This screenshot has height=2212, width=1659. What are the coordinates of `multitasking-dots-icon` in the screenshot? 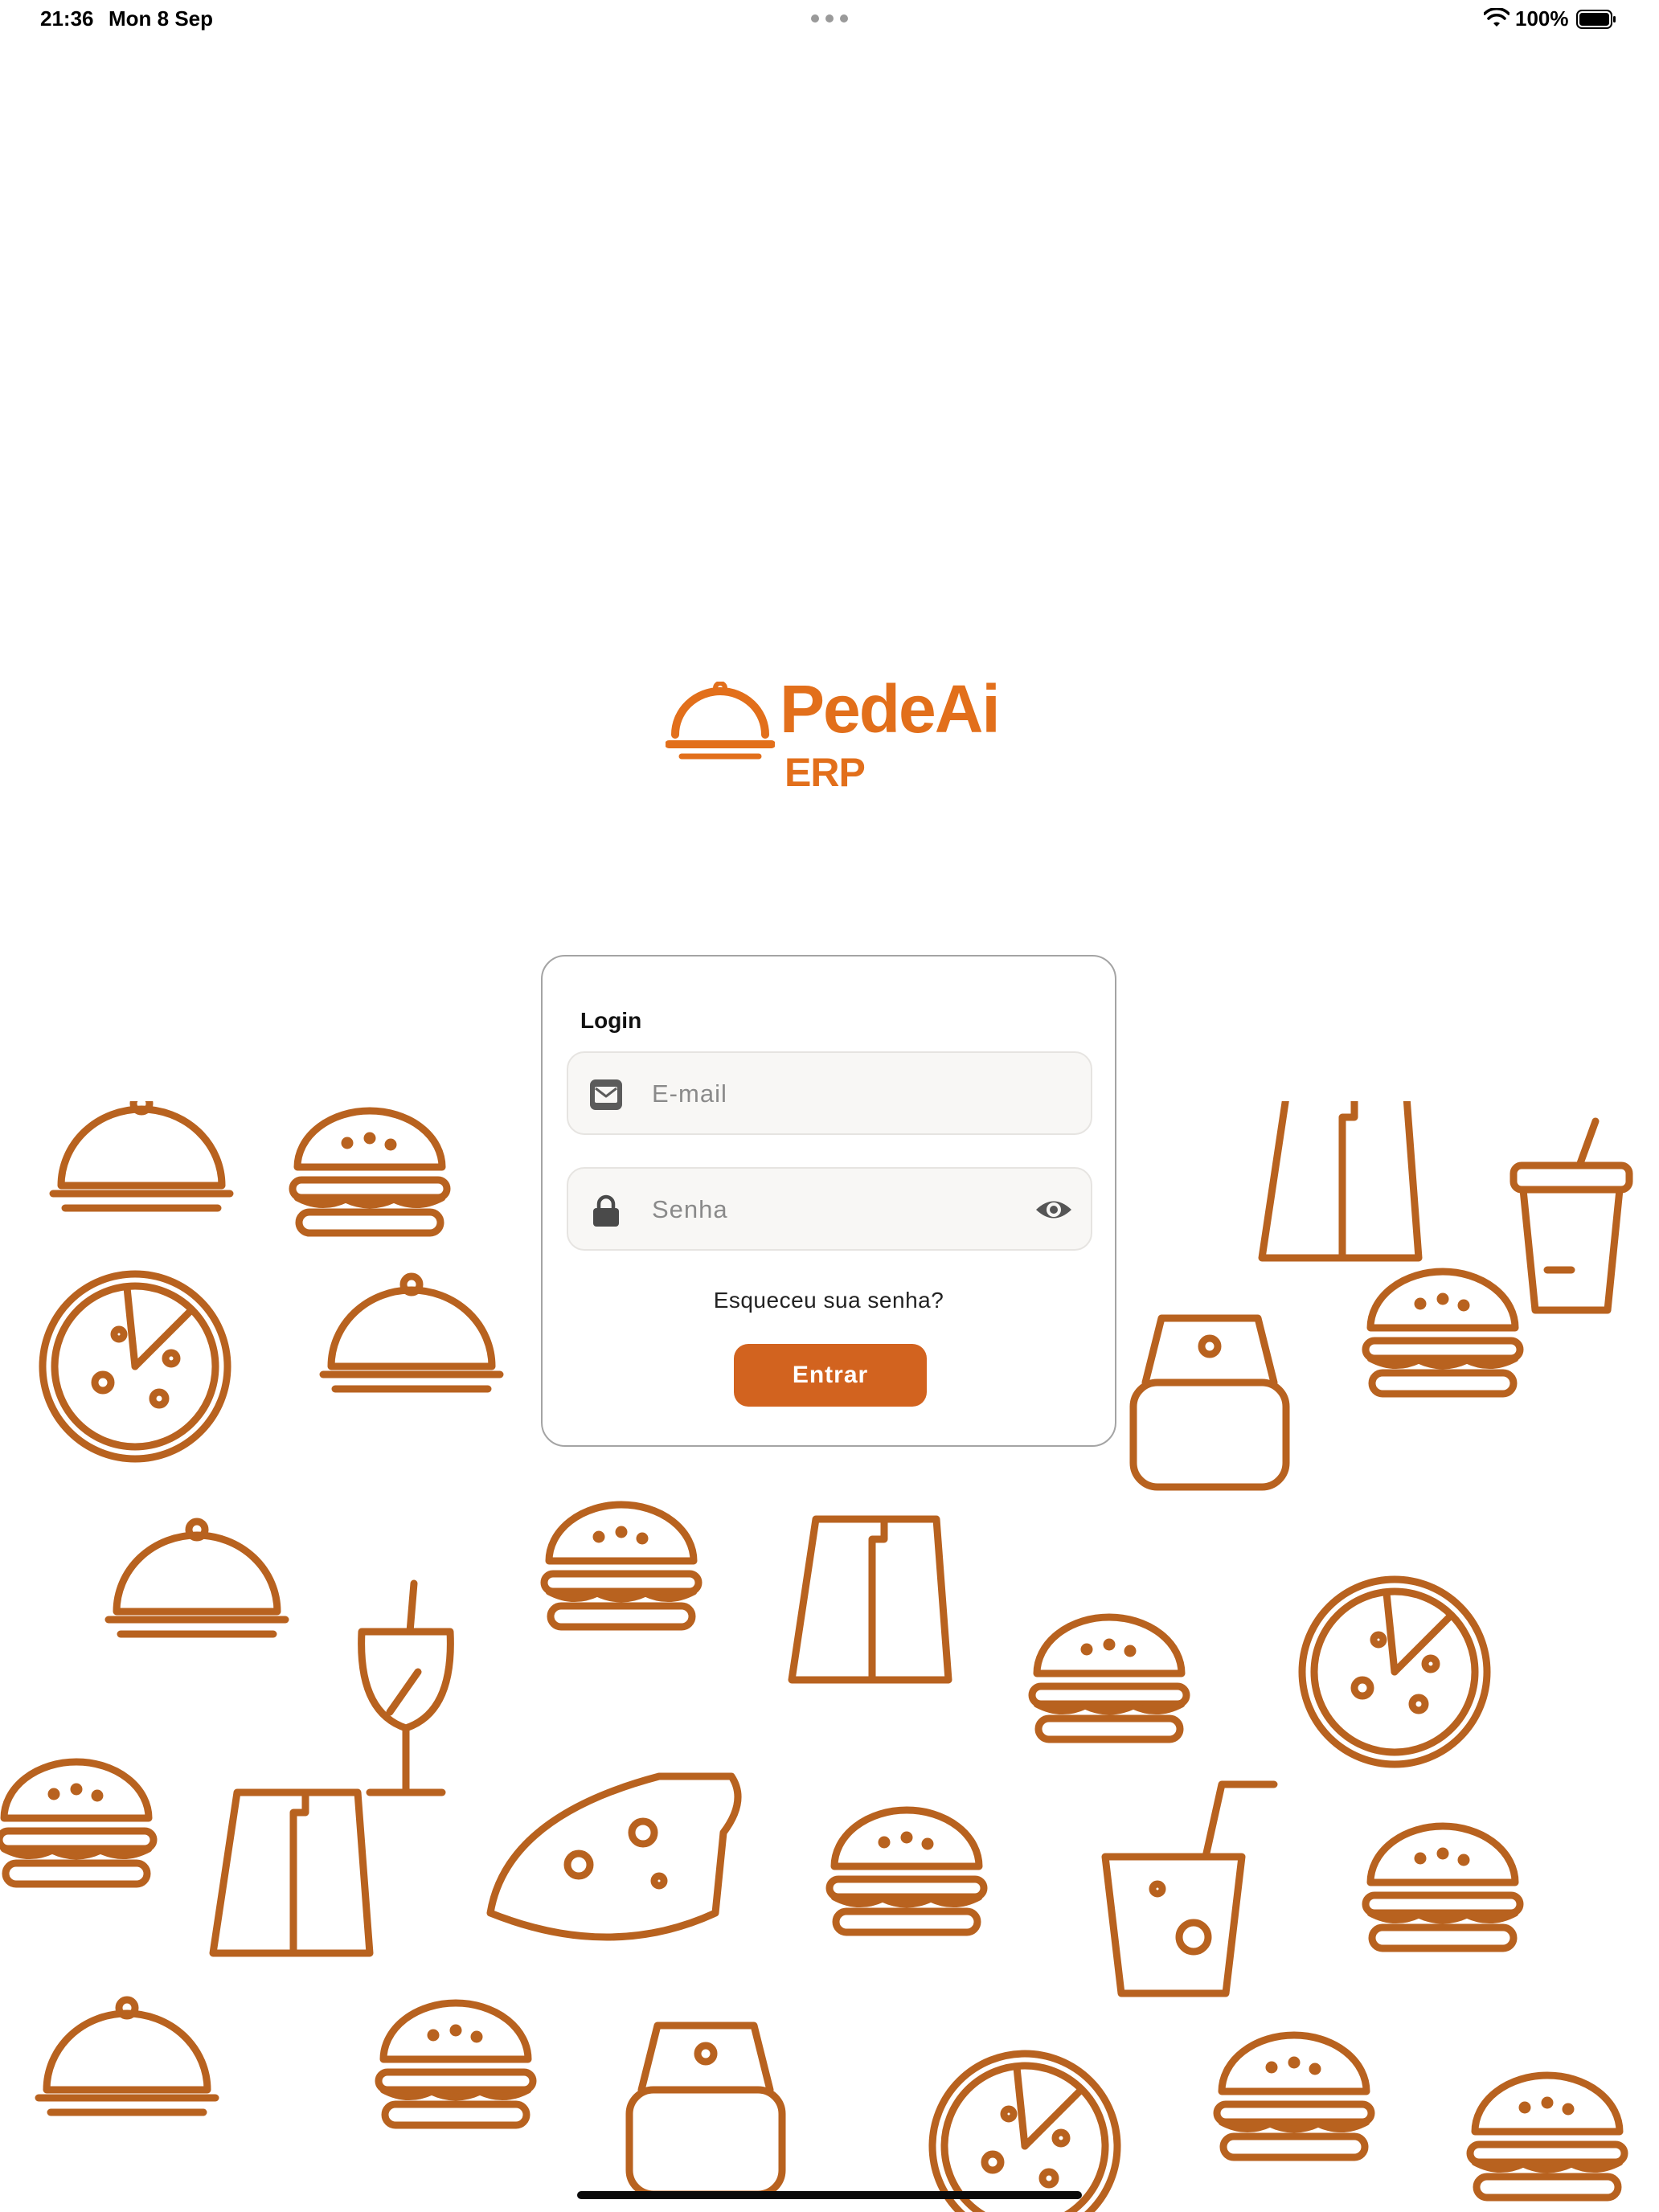 It's located at (829, 18).